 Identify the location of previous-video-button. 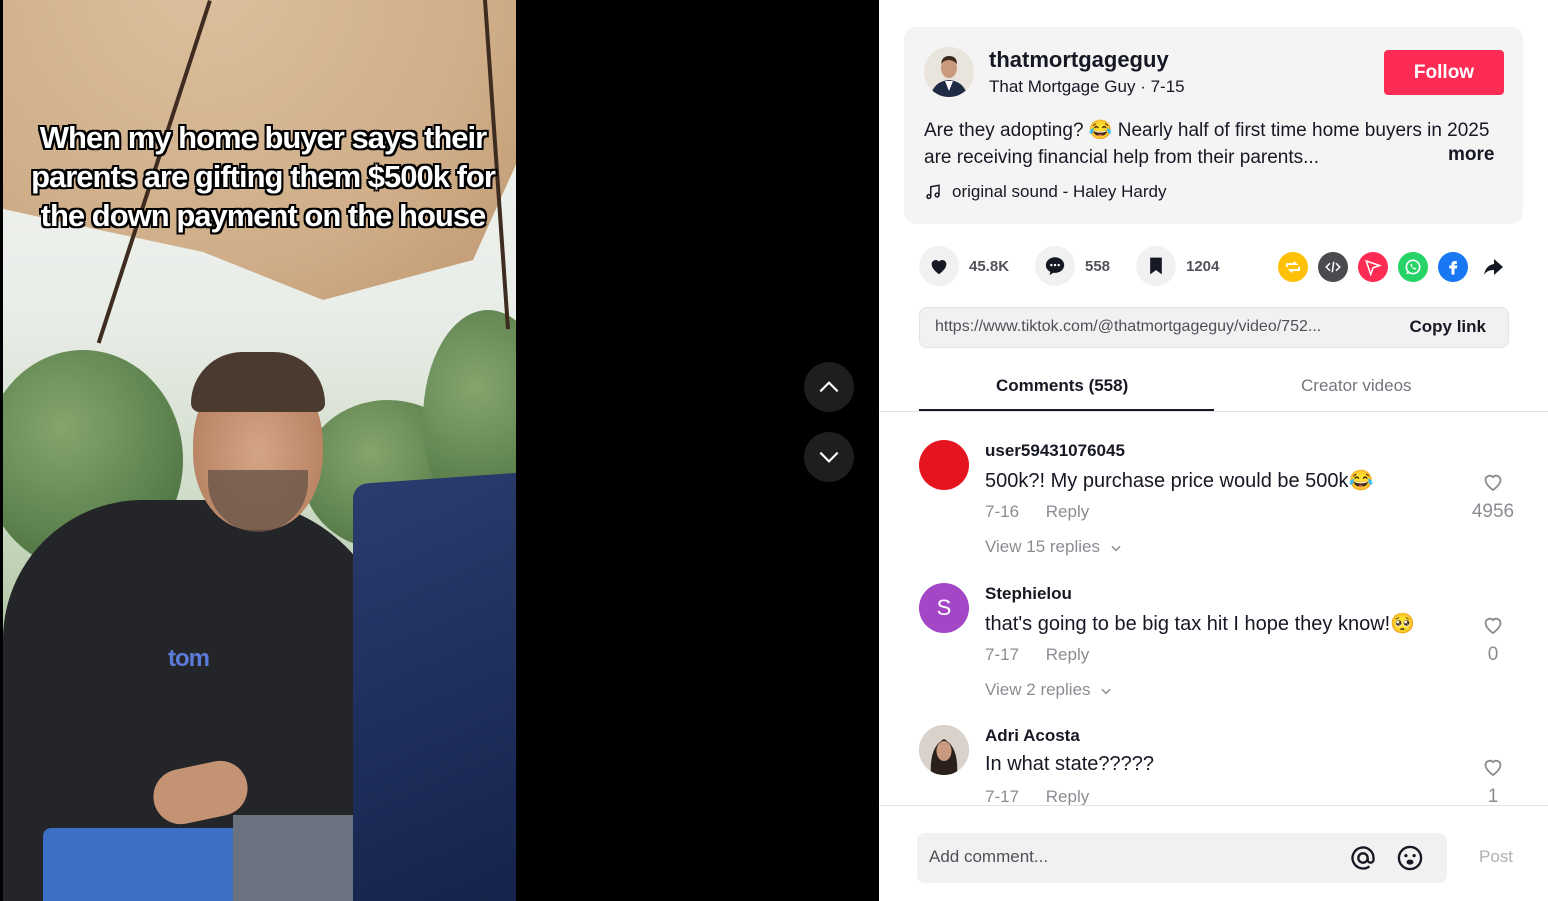
(829, 387).